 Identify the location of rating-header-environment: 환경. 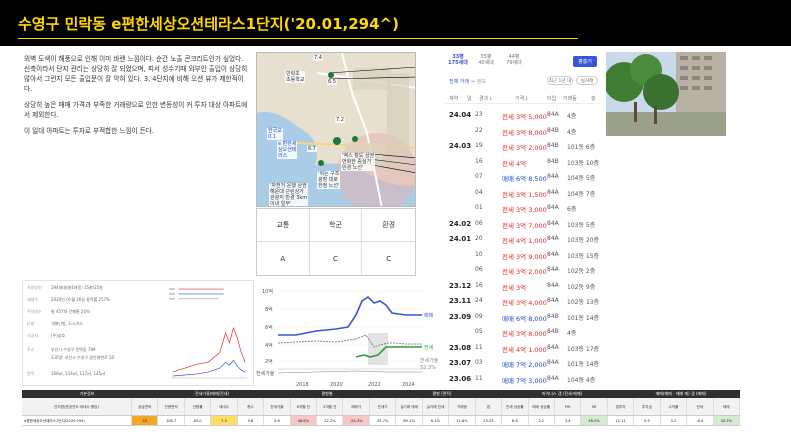
(388, 225).